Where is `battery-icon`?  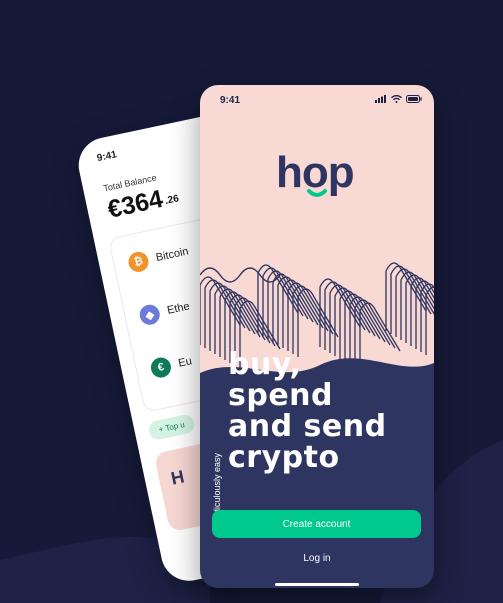
battery-icon is located at coordinates (414, 99).